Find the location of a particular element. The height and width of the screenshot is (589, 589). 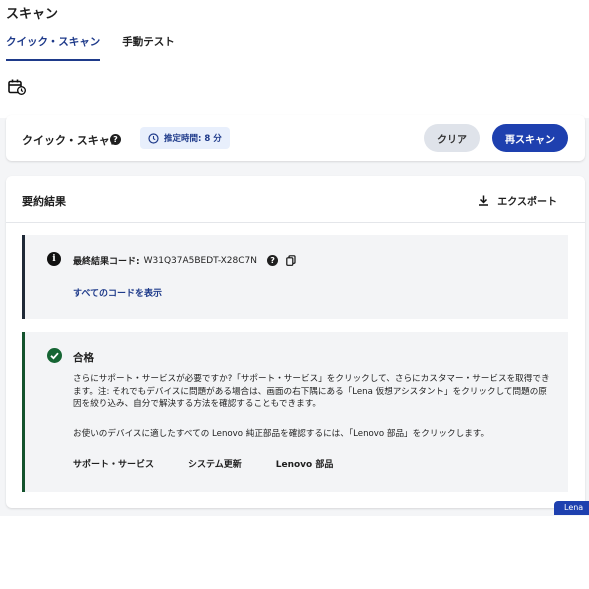

lena-assistant-button: Lena is located at coordinates (571, 508).